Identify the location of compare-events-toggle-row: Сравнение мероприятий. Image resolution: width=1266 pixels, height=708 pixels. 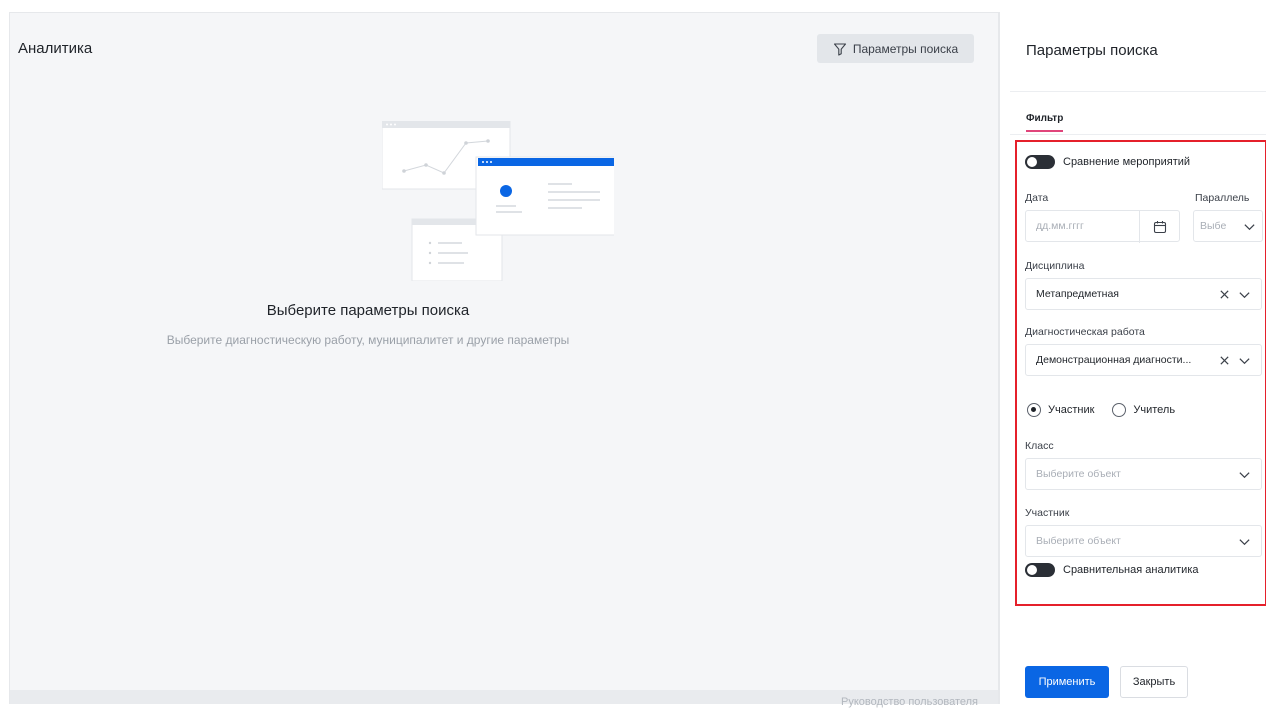
(1107, 162).